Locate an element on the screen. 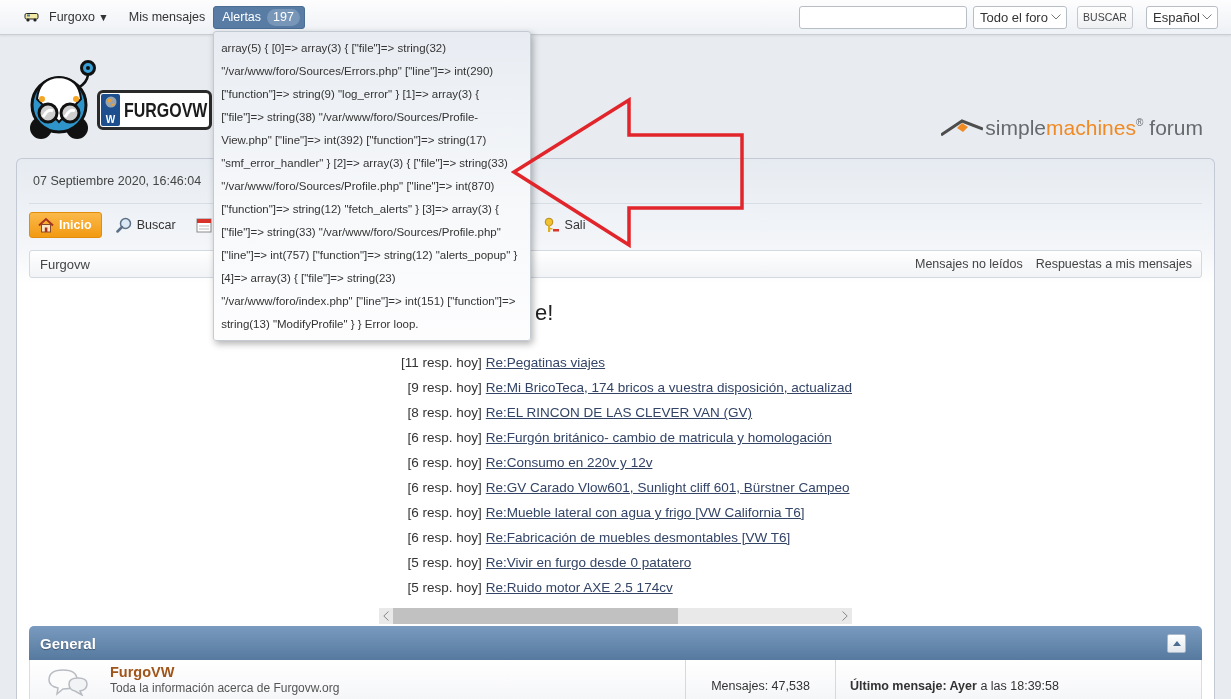  key-icon is located at coordinates (551, 225).